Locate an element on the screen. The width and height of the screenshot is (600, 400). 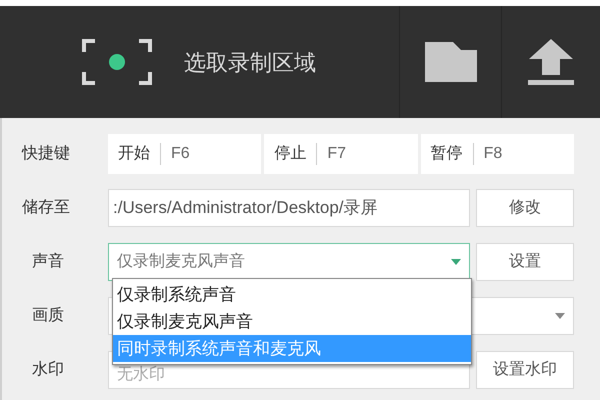
record-area-label: 选取录制区域 is located at coordinates (250, 62).